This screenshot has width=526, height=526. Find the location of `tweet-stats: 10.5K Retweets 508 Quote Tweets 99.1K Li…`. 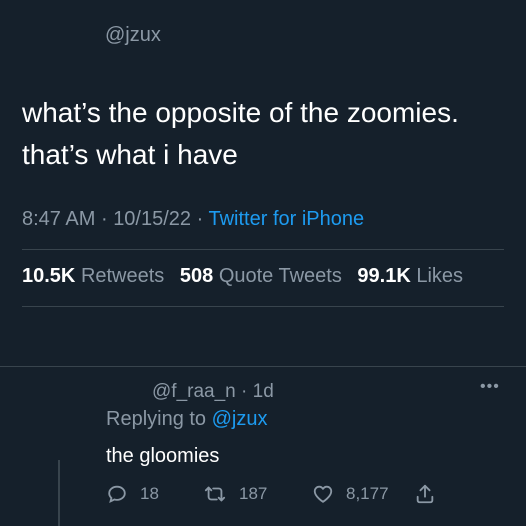

tweet-stats: 10.5K Retweets 508 Quote Tweets 99.1K Li… is located at coordinates (247, 276).